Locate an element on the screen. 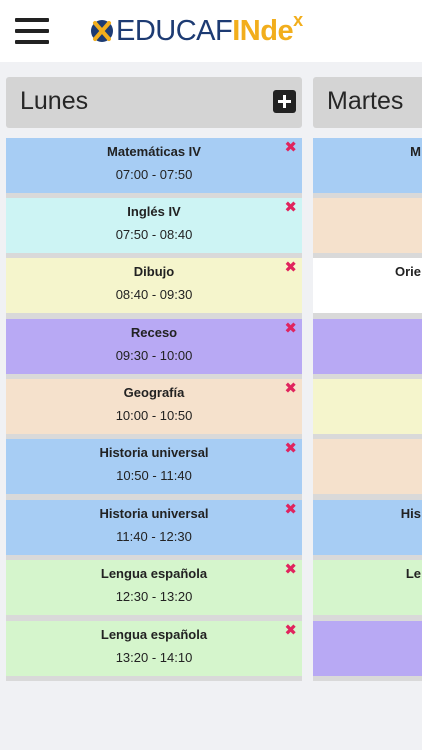 This screenshot has width=422, height=750. educafindex-logo: EDUCAF INde x is located at coordinates (197, 29).